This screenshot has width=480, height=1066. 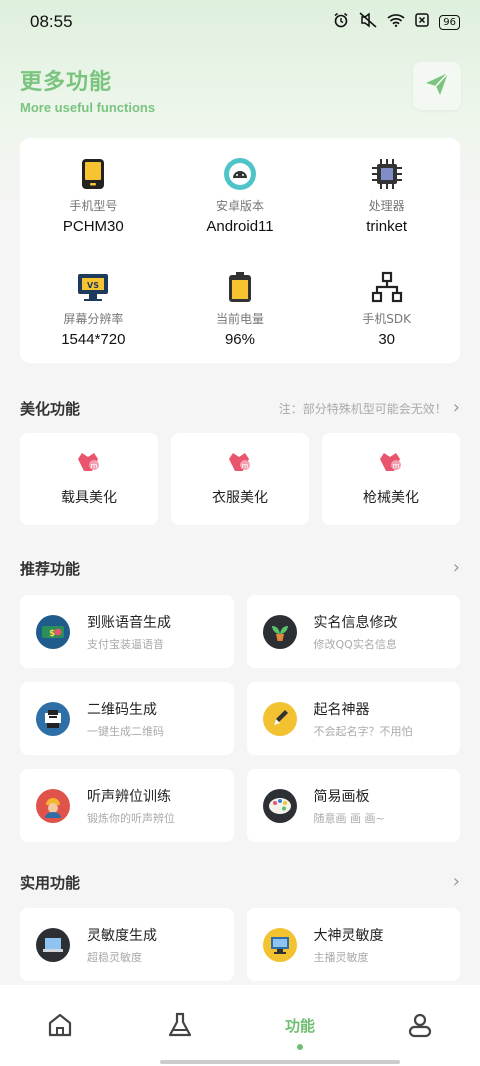 I want to click on info-value: PCHM30, so click(x=93, y=227).